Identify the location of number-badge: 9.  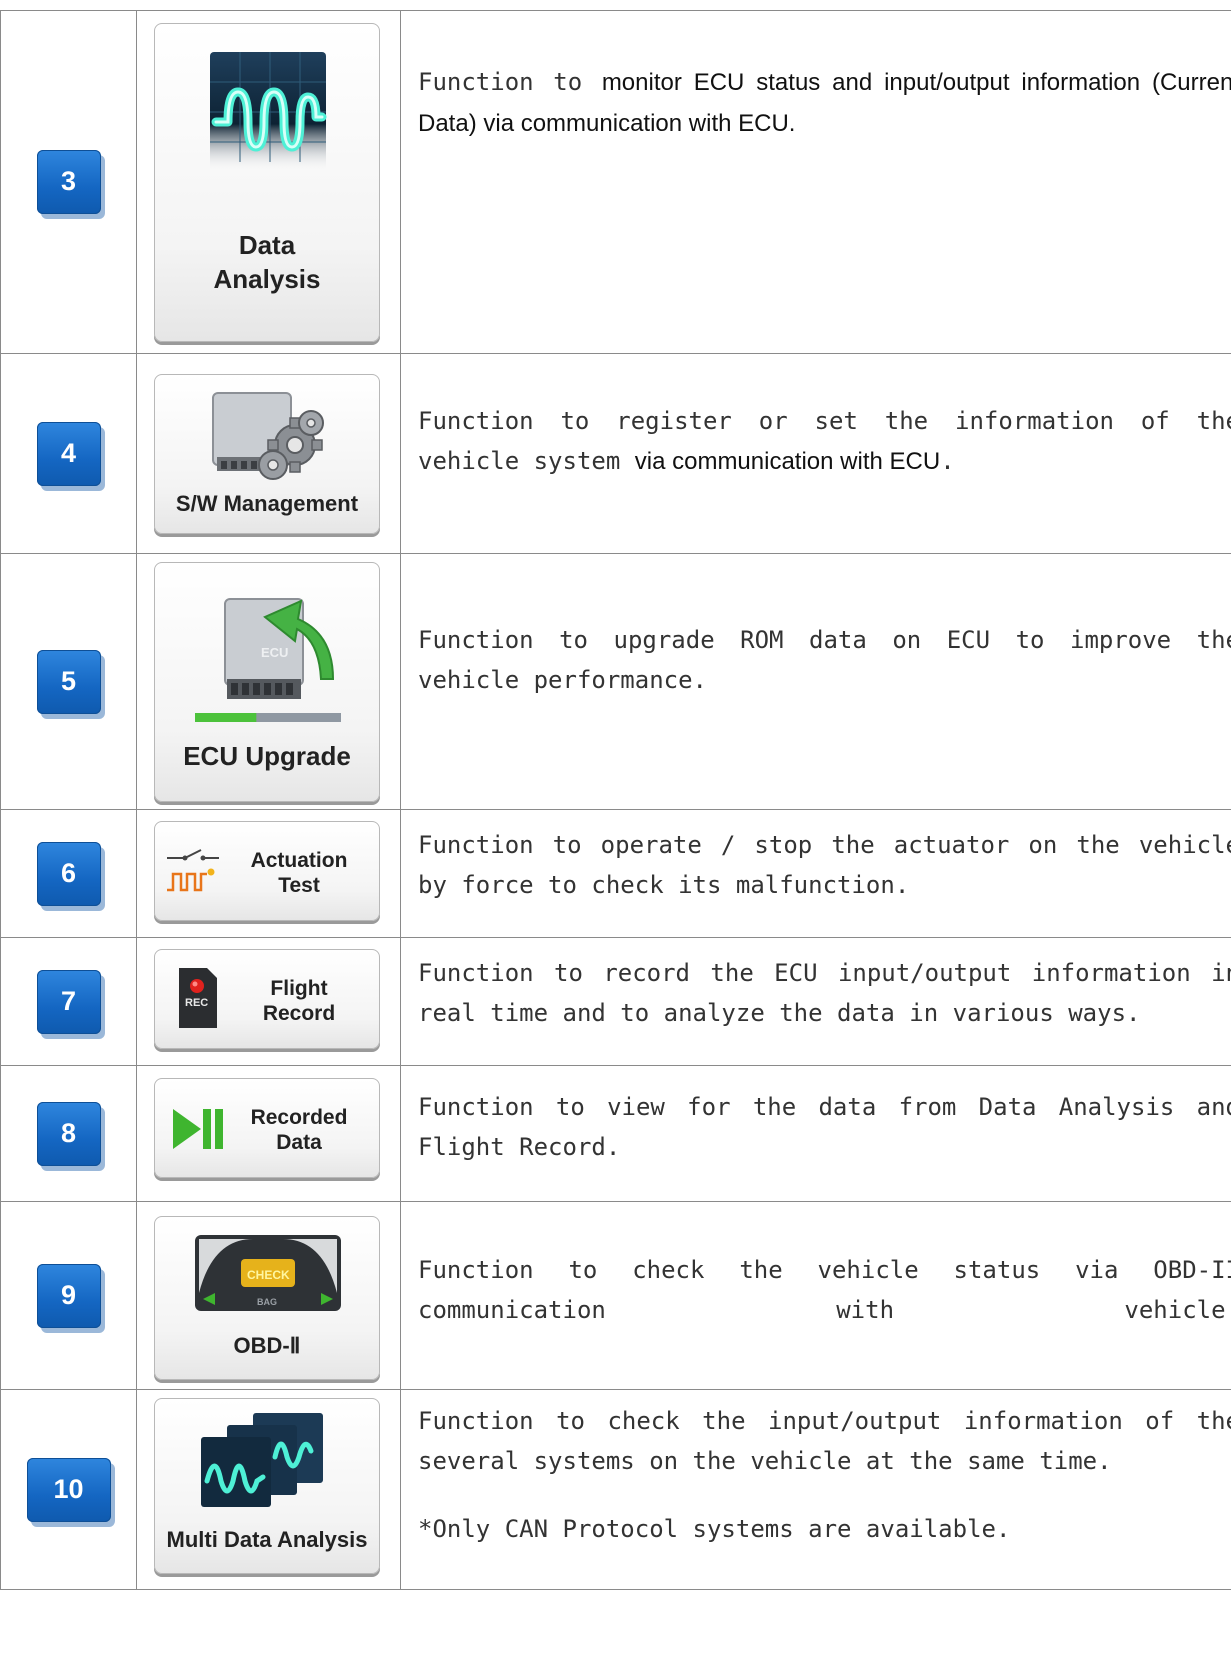
(68, 1295).